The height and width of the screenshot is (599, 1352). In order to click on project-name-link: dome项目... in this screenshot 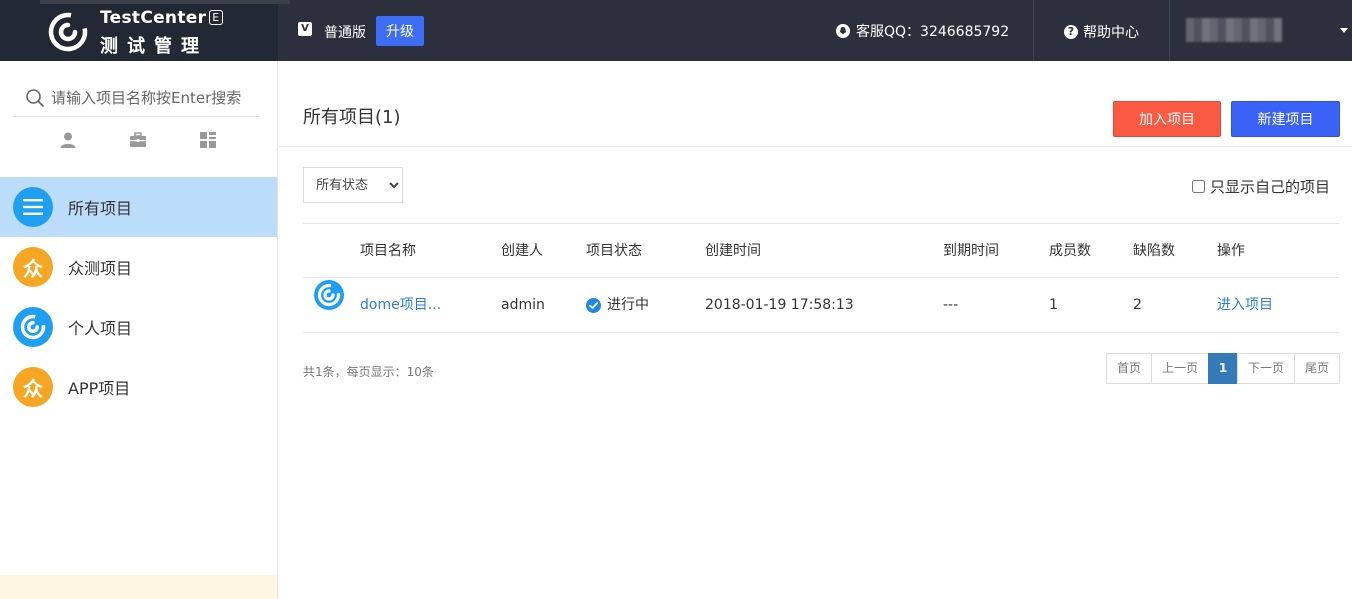, I will do `click(400, 305)`.